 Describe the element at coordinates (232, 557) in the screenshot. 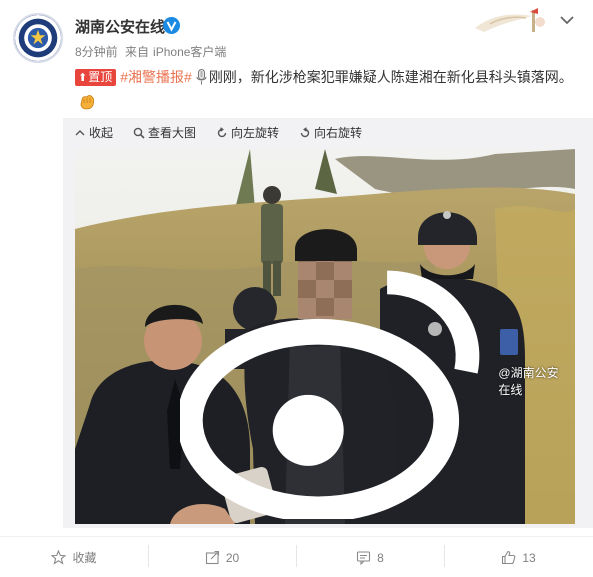

I see `repost-count: 20` at that location.